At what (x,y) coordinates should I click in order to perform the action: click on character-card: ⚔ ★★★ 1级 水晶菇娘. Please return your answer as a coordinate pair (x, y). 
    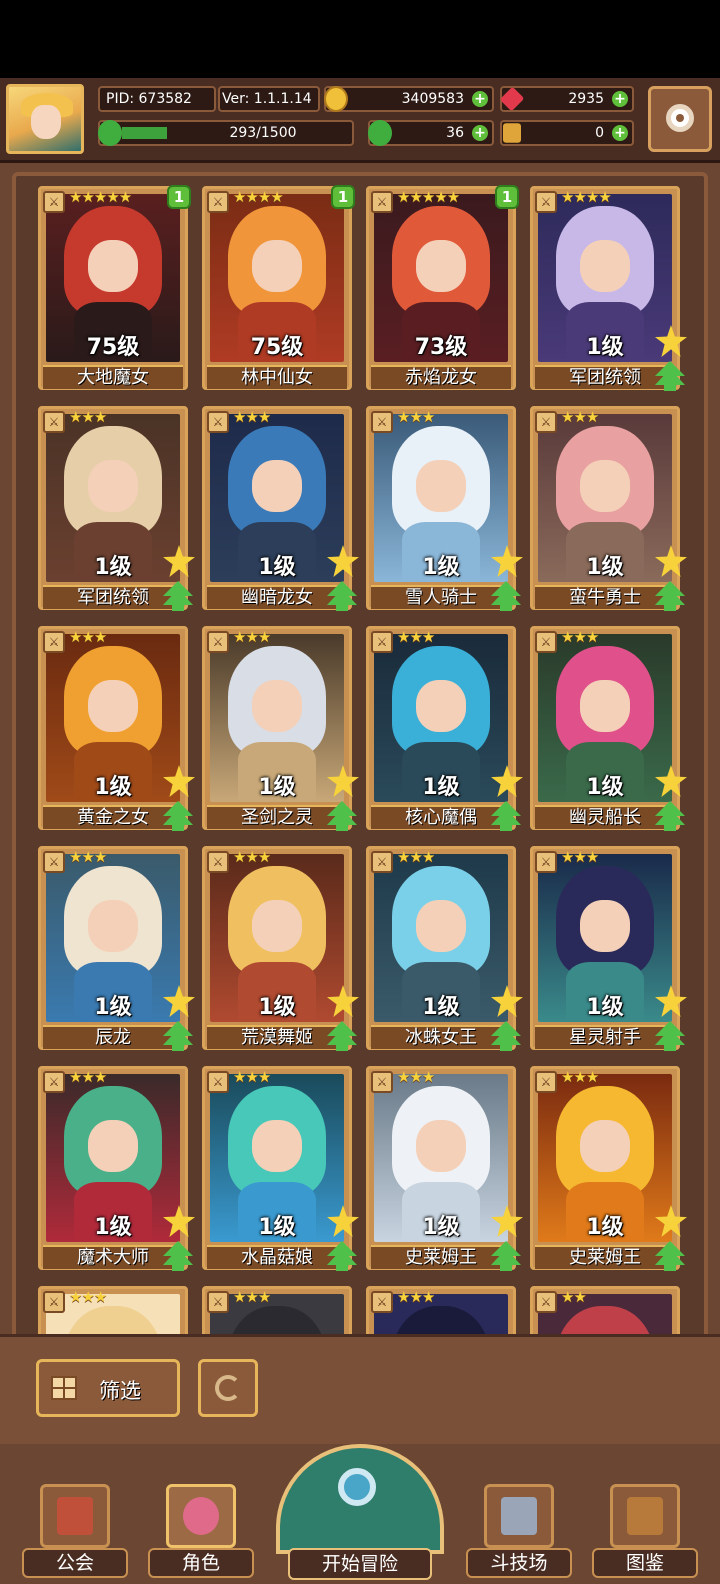
    Looking at the image, I should click on (280, 1168).